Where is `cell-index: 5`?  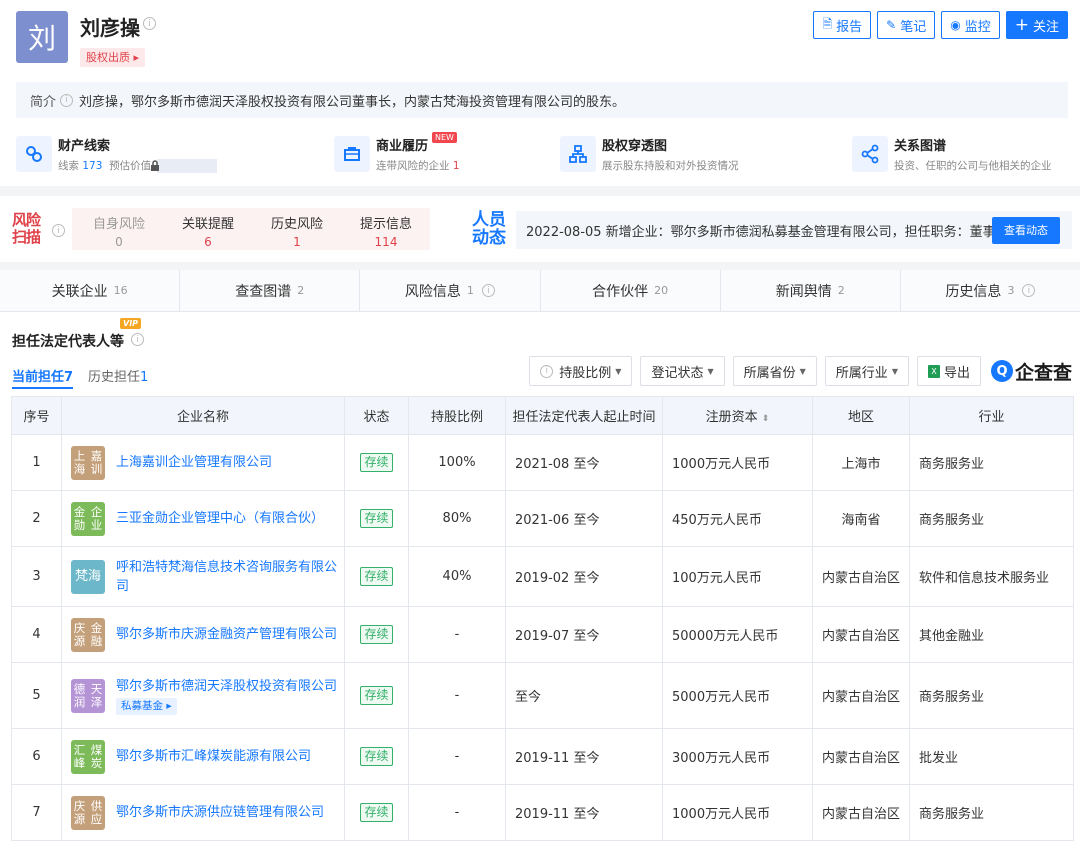
cell-index: 5 is located at coordinates (36, 695).